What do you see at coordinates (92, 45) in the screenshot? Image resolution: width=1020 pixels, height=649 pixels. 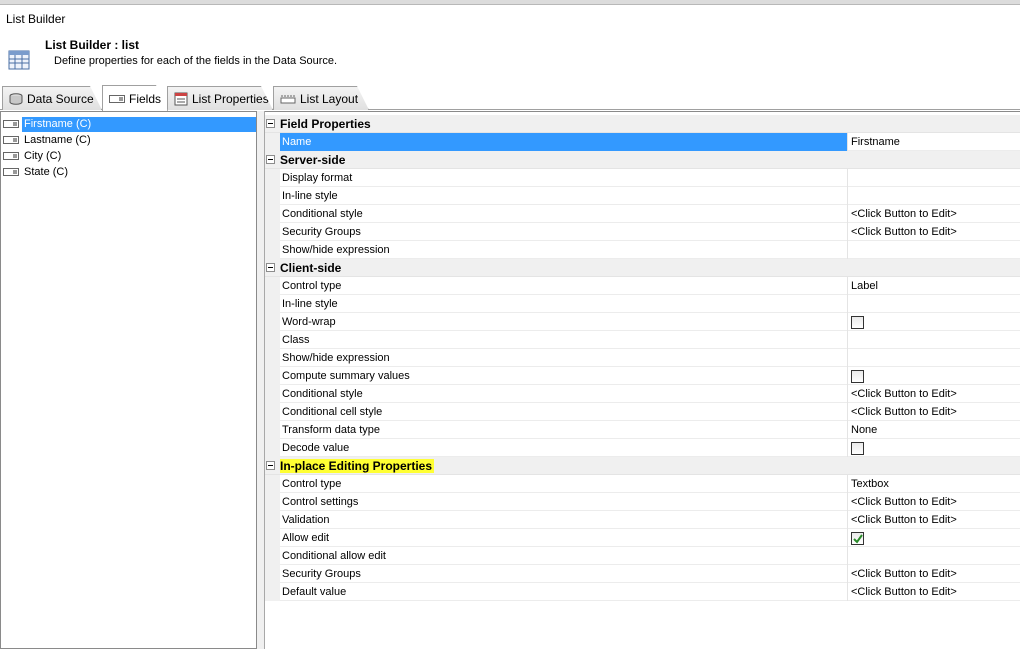 I see `header-title: List Builder : list` at bounding box center [92, 45].